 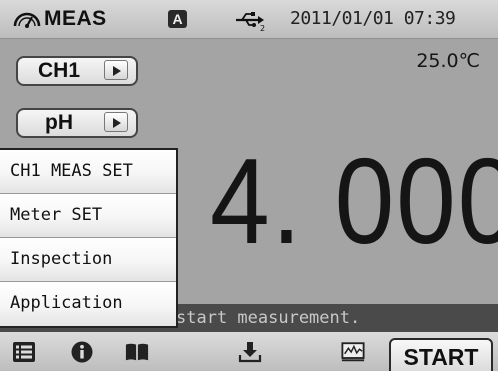 What do you see at coordinates (59, 122) in the screenshot?
I see `parameter-label: pH` at bounding box center [59, 122].